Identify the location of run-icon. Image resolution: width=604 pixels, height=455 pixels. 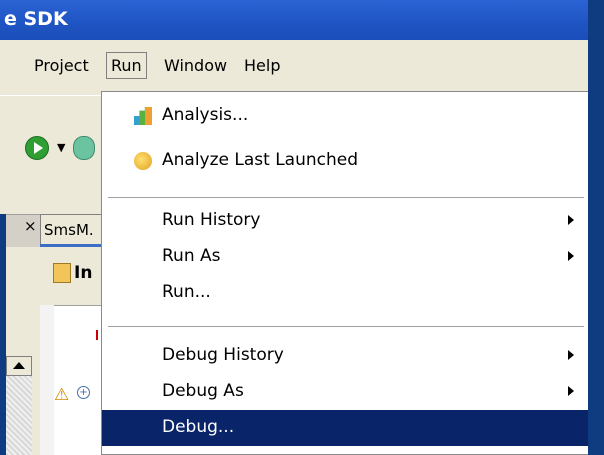
(37, 148).